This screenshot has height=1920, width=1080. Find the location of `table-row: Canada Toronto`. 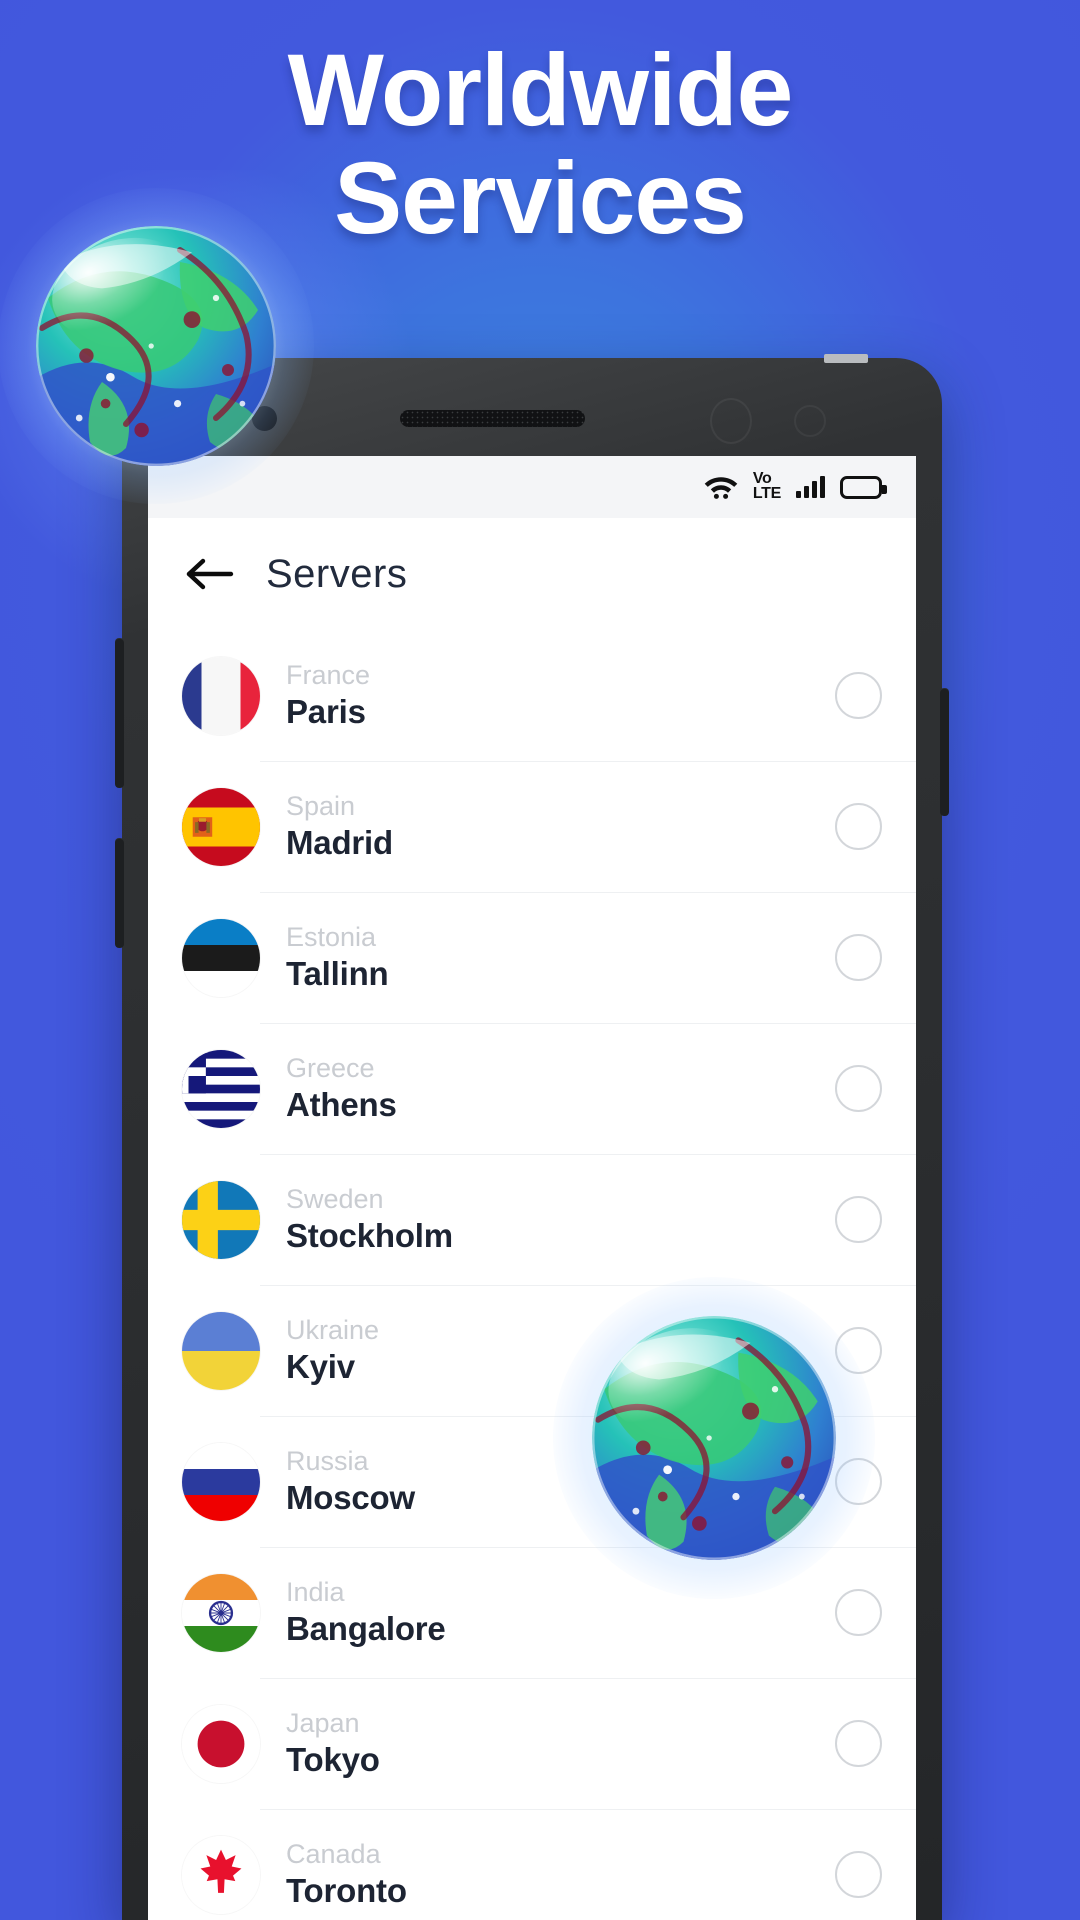

table-row: Canada Toronto is located at coordinates (532, 1864).